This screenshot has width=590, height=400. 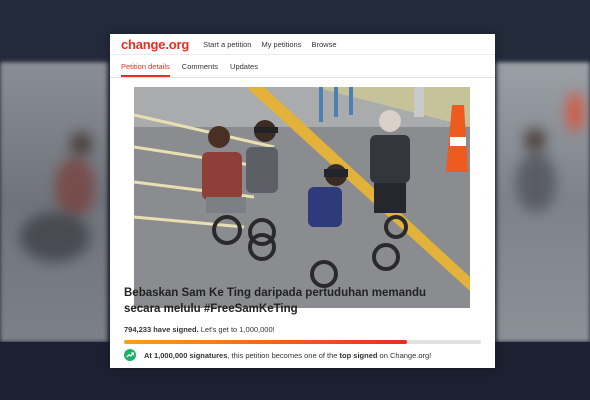 What do you see at coordinates (358, 355) in the screenshot?
I see `milestone-bold-2: top signed` at bounding box center [358, 355].